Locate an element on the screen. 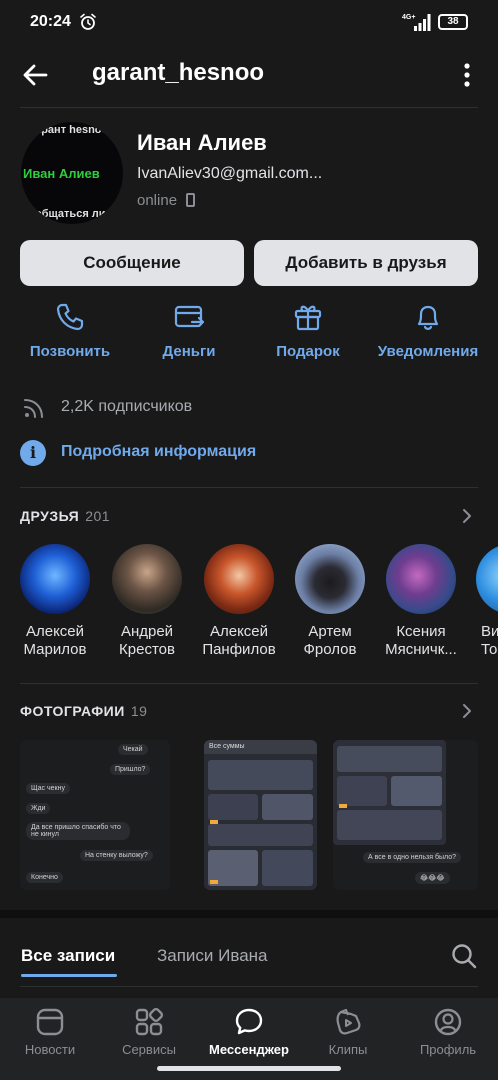 Image resolution: width=498 pixels, height=1080 pixels. services-icon is located at coordinates (149, 1021).